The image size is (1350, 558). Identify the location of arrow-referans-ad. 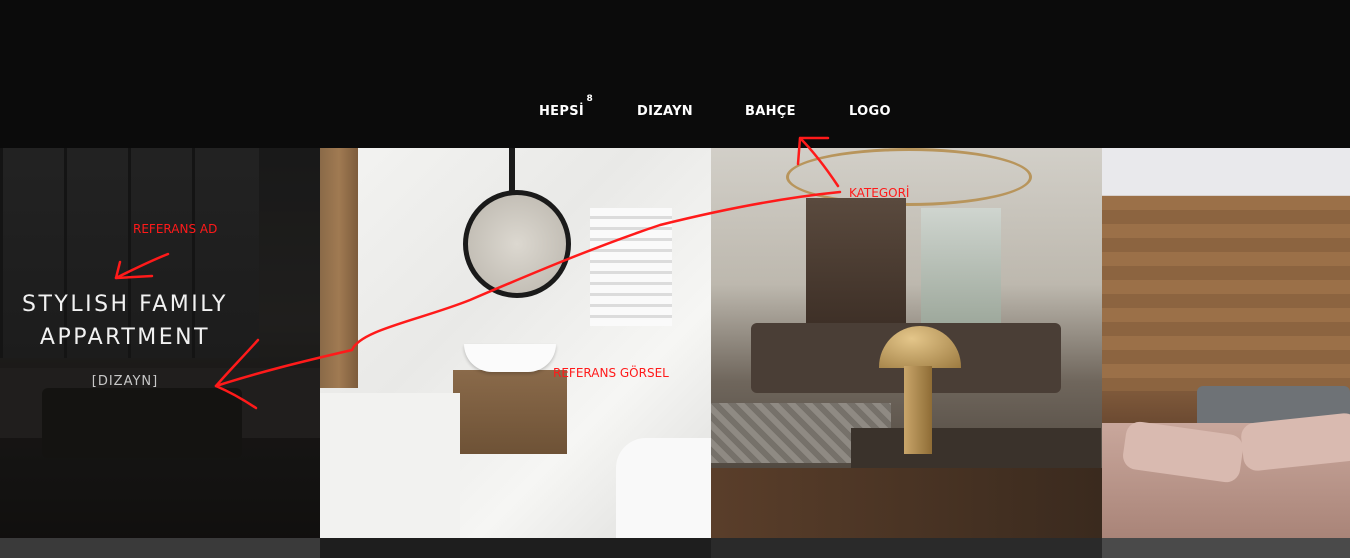
(142, 266).